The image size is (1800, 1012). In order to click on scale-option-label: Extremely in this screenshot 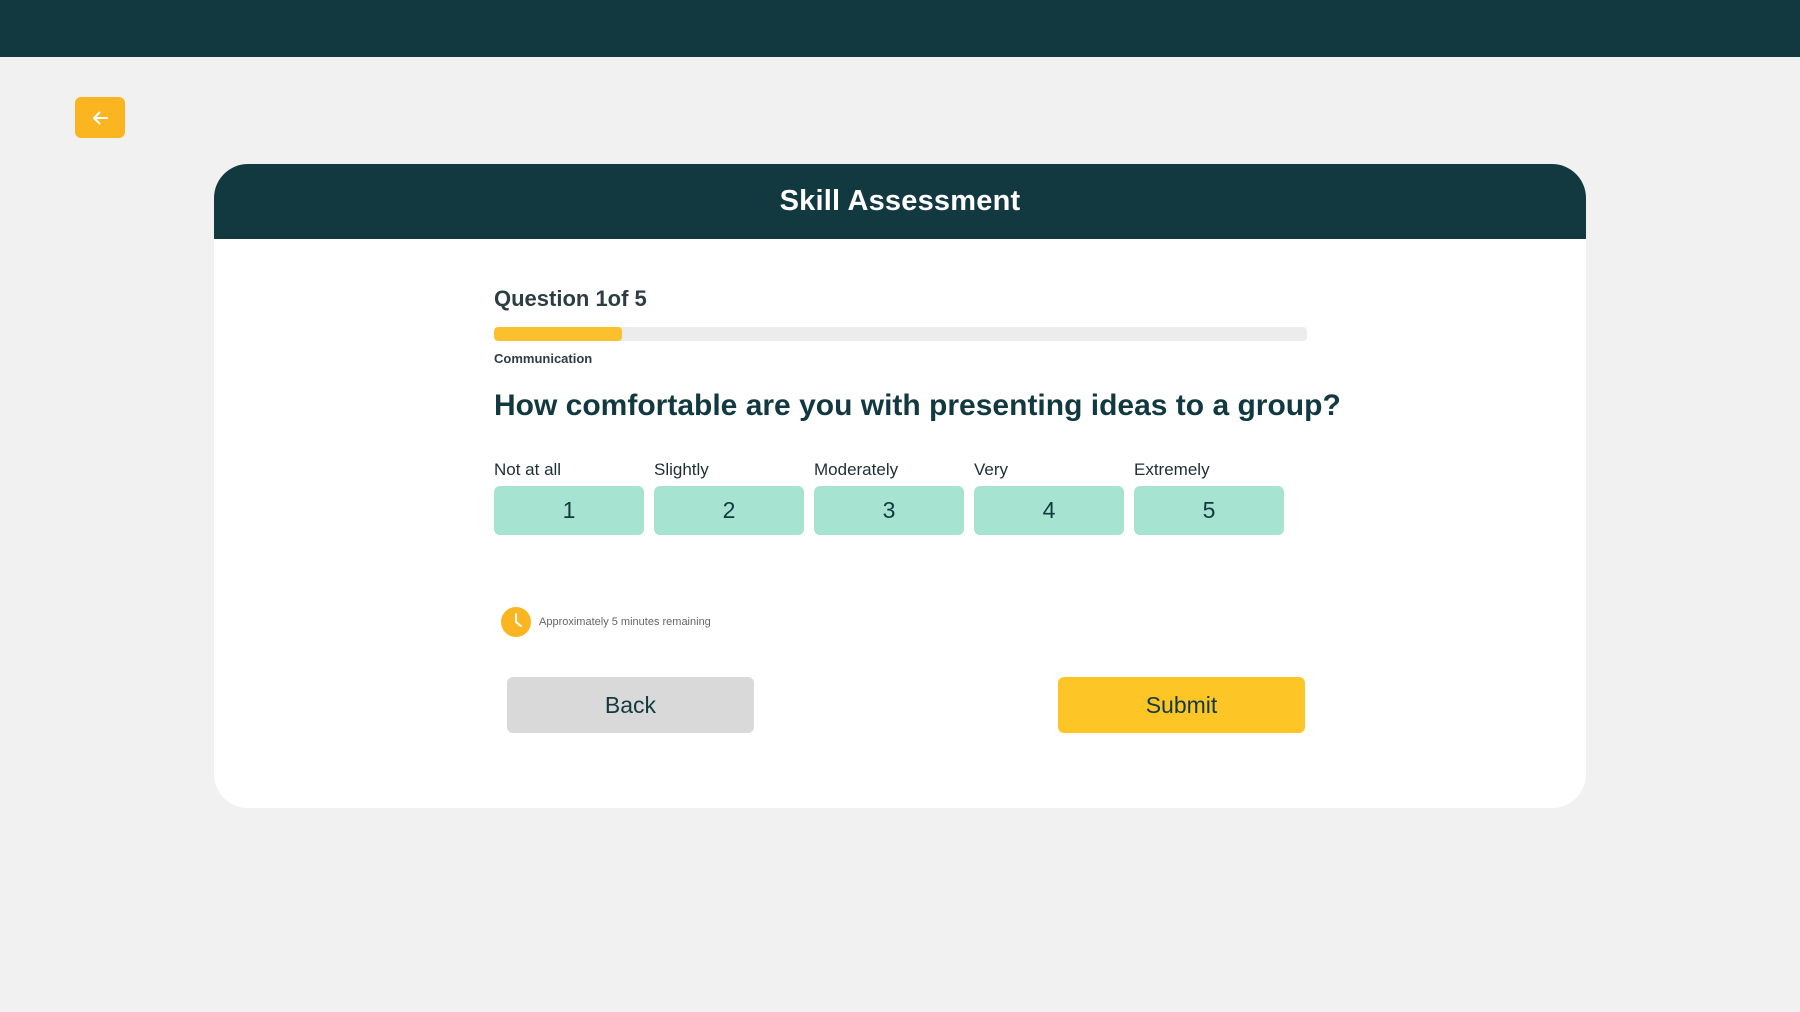, I will do `click(1172, 469)`.